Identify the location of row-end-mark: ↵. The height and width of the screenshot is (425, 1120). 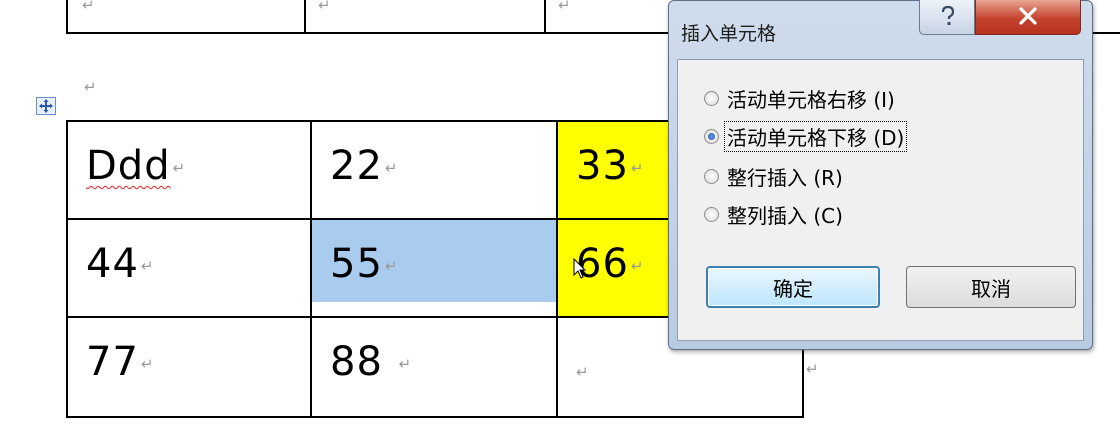
(812, 369).